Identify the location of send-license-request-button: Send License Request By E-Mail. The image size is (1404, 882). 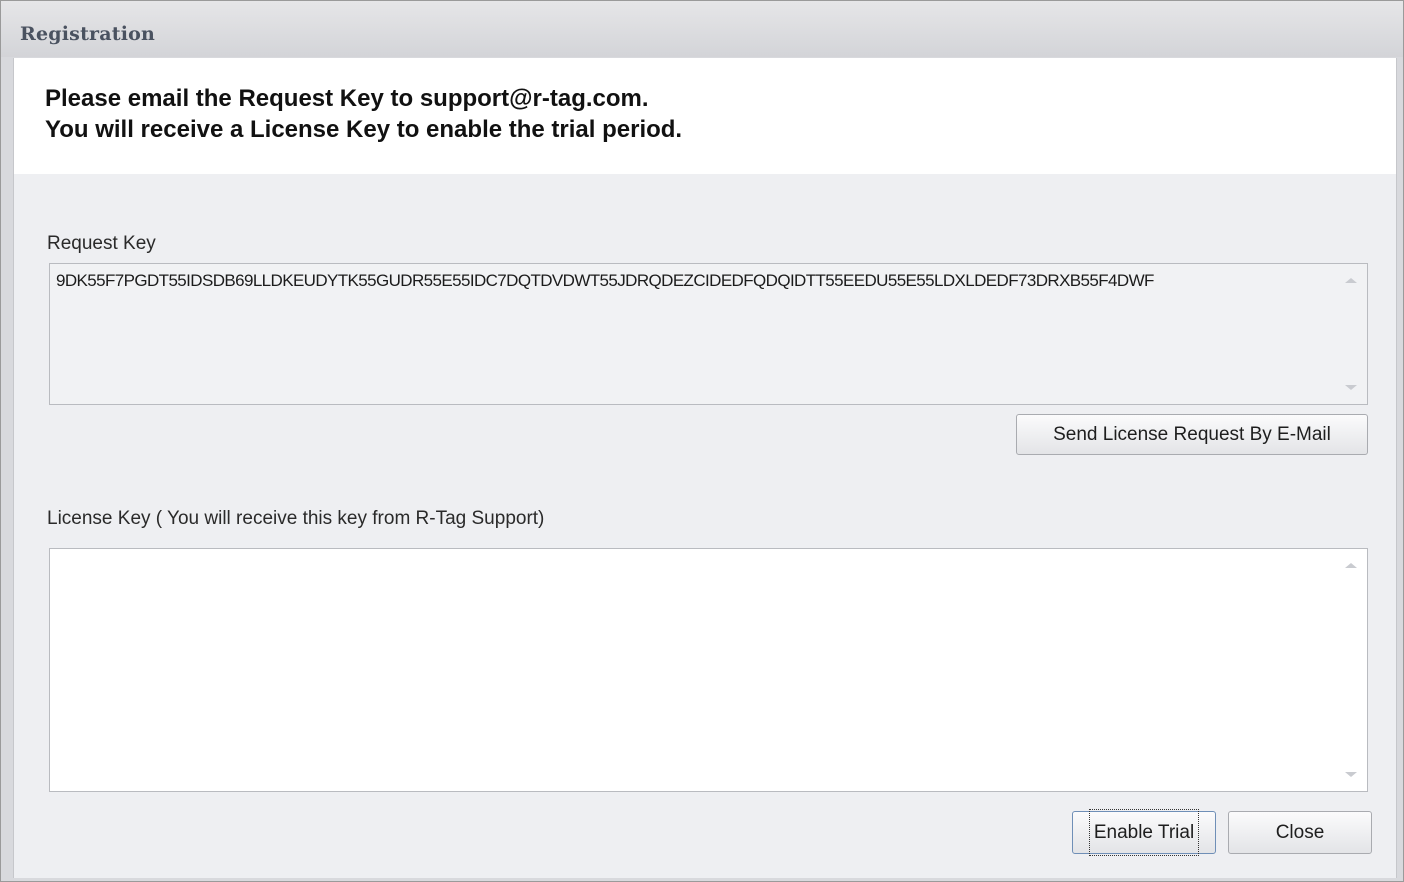
(1192, 434).